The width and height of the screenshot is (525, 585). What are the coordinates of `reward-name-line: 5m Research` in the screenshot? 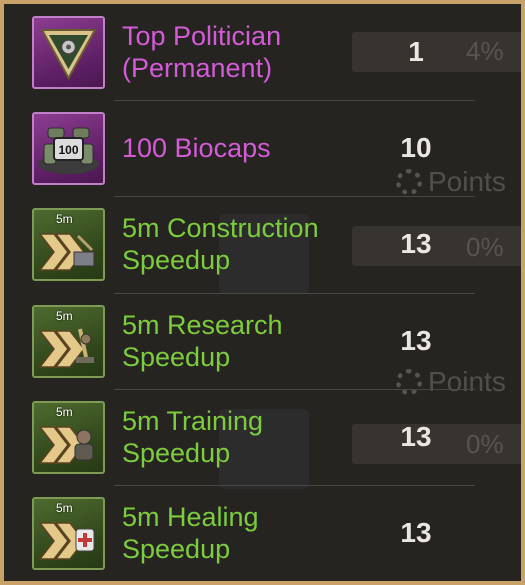 It's located at (202, 324).